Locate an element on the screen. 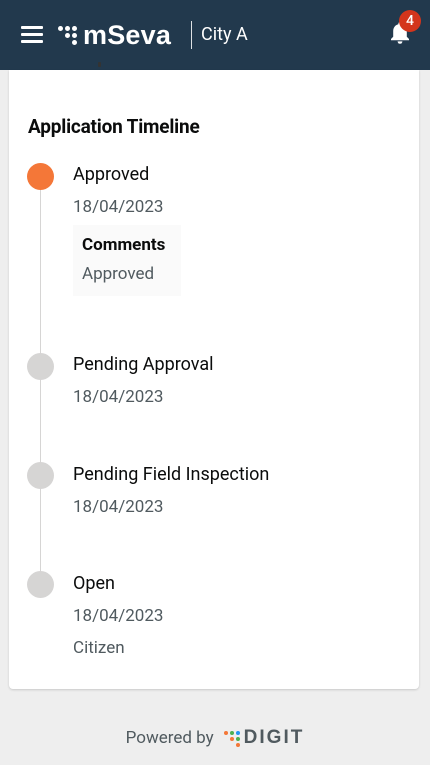  timeline-step-active-dot is located at coordinates (40, 176).